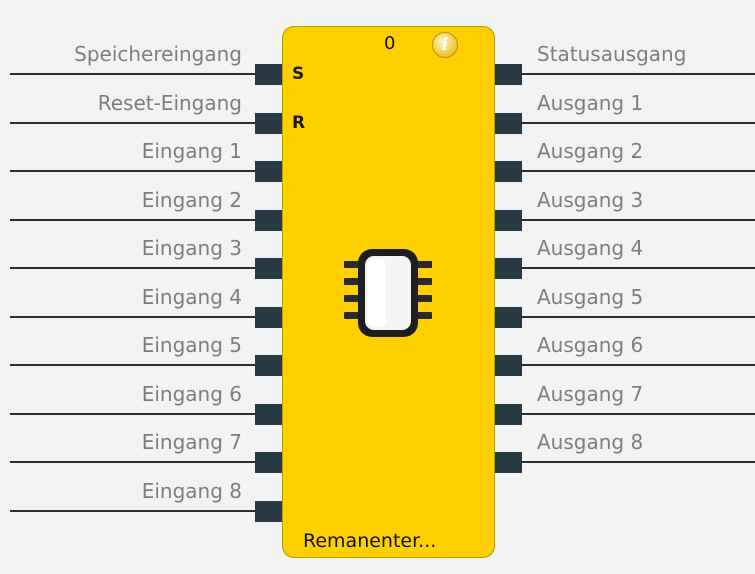  What do you see at coordinates (590, 442) in the screenshot?
I see `output-label: Ausgang 8` at bounding box center [590, 442].